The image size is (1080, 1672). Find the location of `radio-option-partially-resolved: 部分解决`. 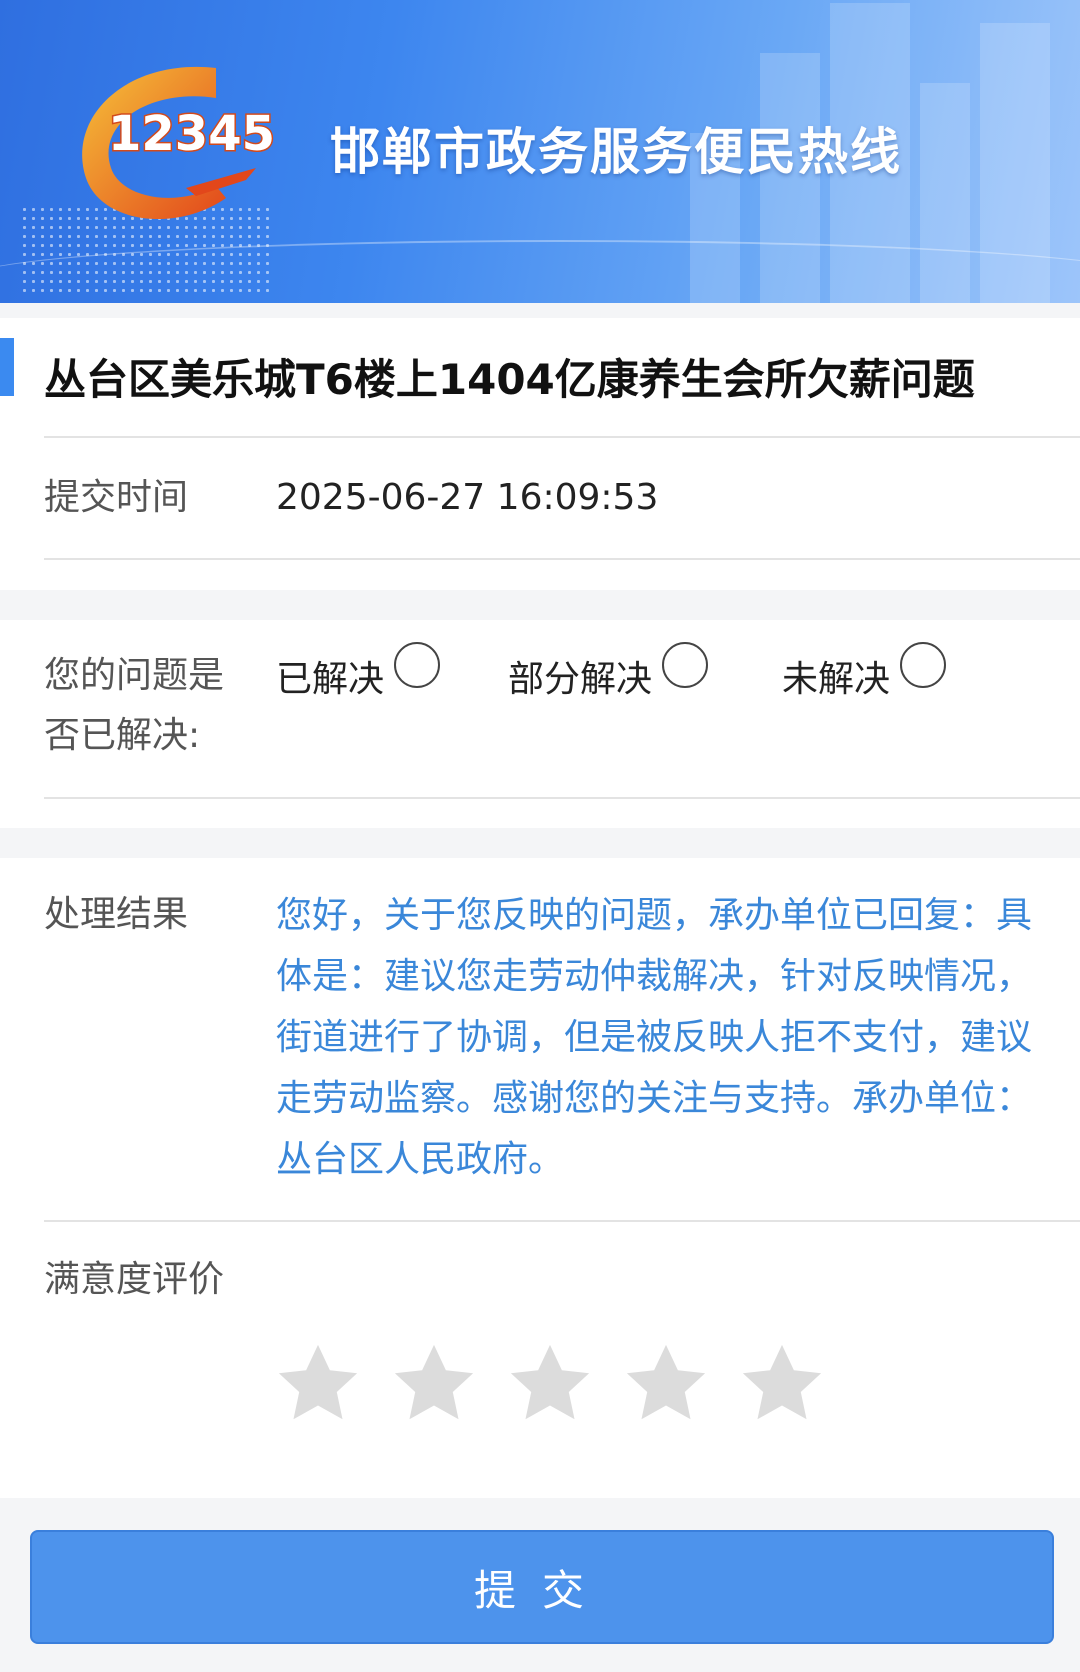

radio-option-partially-resolved: 部分解决 is located at coordinates (608, 672).